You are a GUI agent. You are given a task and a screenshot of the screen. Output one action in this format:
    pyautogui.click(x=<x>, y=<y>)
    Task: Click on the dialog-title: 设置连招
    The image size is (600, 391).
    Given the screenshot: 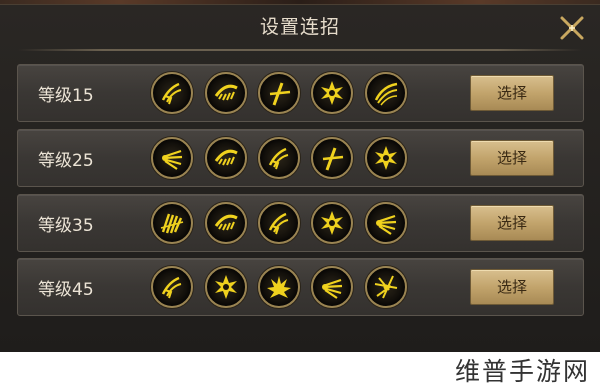 What is the action you would take?
    pyautogui.click(x=299, y=27)
    